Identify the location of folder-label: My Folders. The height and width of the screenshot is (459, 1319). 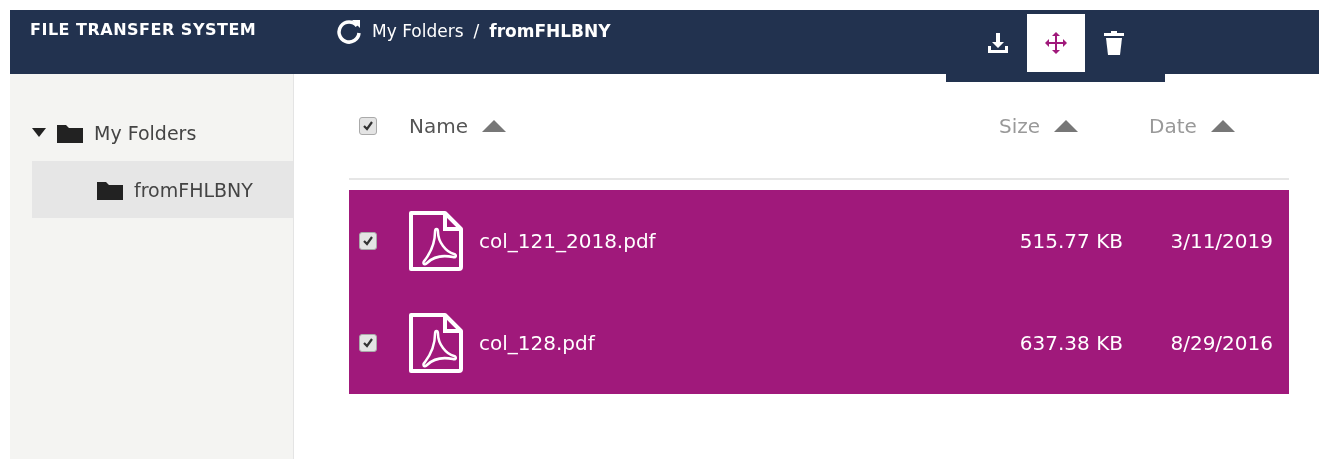
(145, 132).